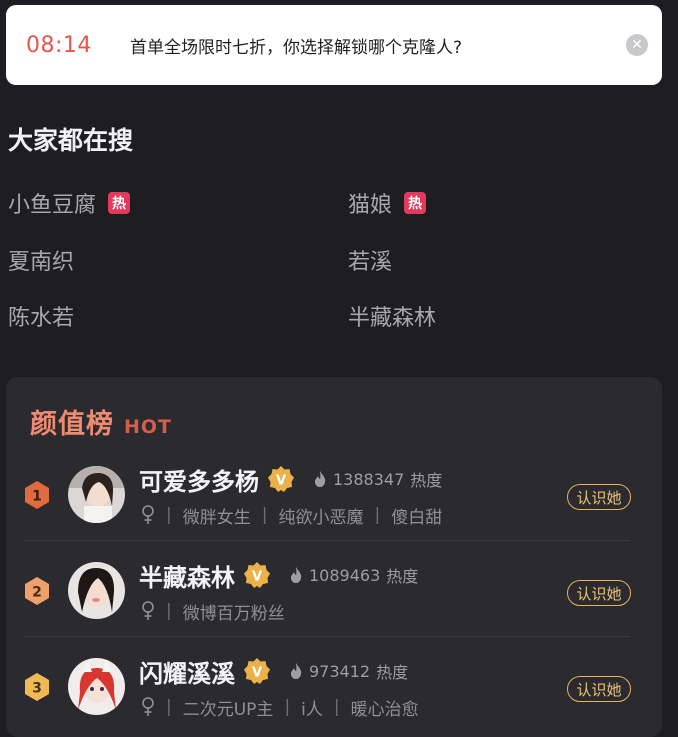  Describe the element at coordinates (384, 709) in the screenshot. I see `tag: 暖心治愈` at that location.